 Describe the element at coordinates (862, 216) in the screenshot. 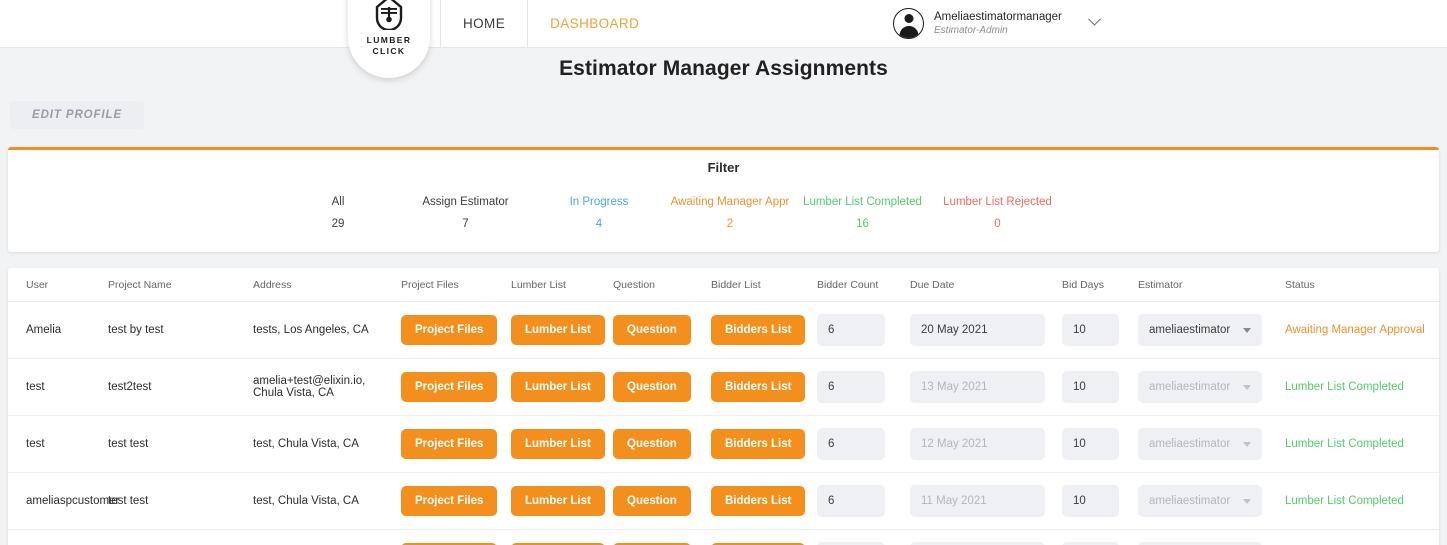

I see `filter-item-lumber-list-completed: Lumber List Completed 16` at that location.